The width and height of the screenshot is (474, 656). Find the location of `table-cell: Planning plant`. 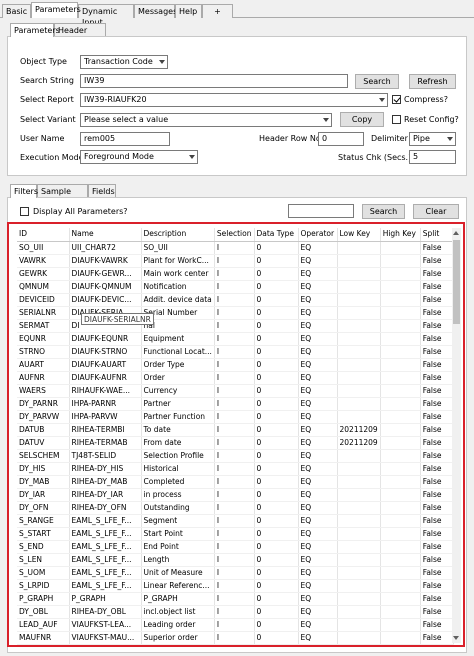

table-cell: Planning plant is located at coordinates (178, 644).